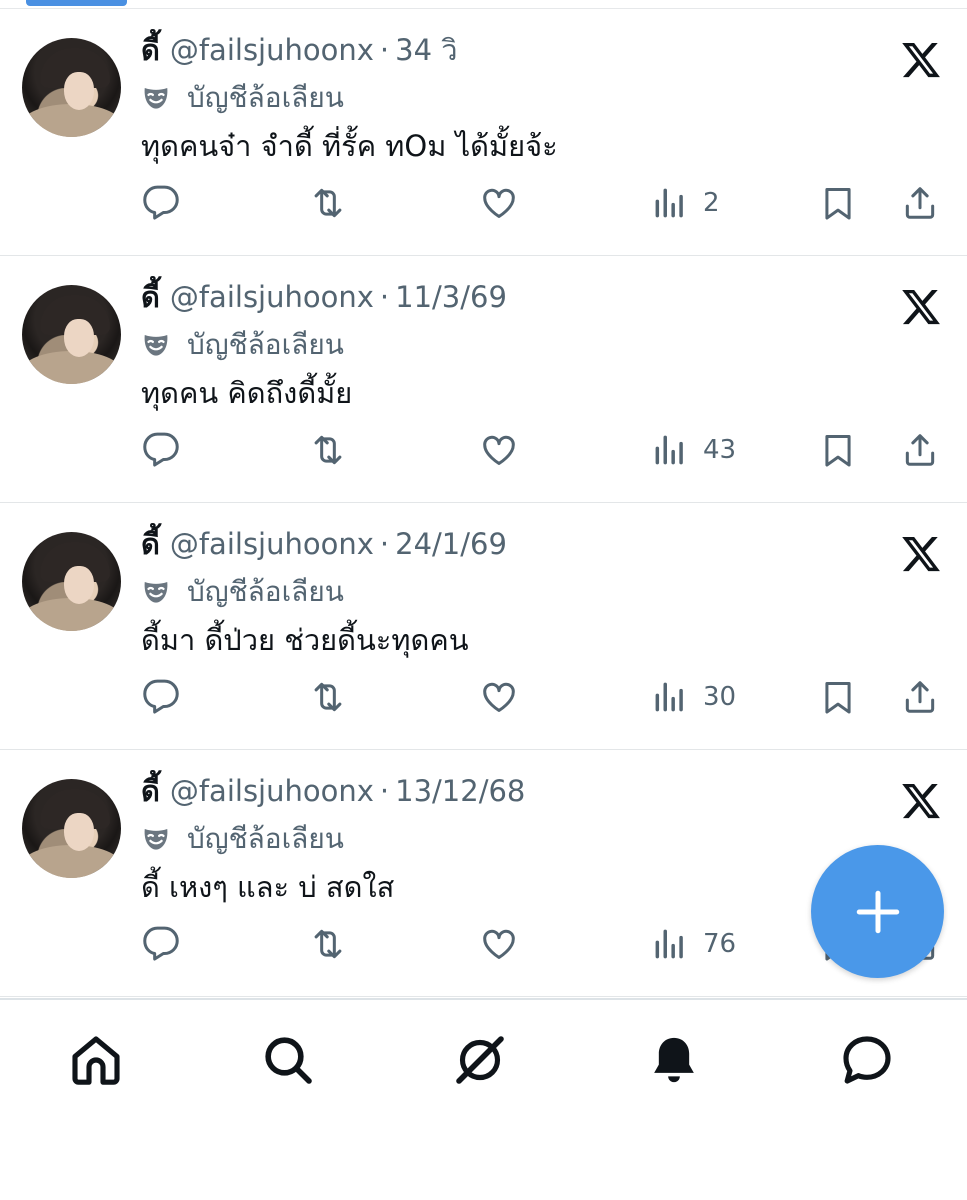  I want to click on views-button: 30, so click(693, 697).